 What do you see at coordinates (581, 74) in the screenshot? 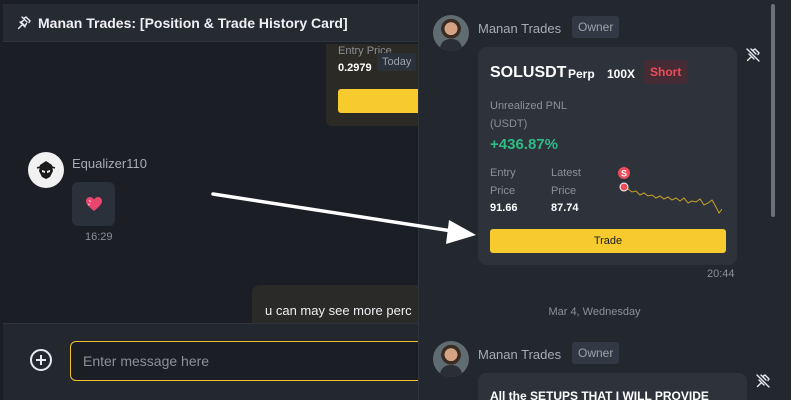
I see `contract-type: Perp` at bounding box center [581, 74].